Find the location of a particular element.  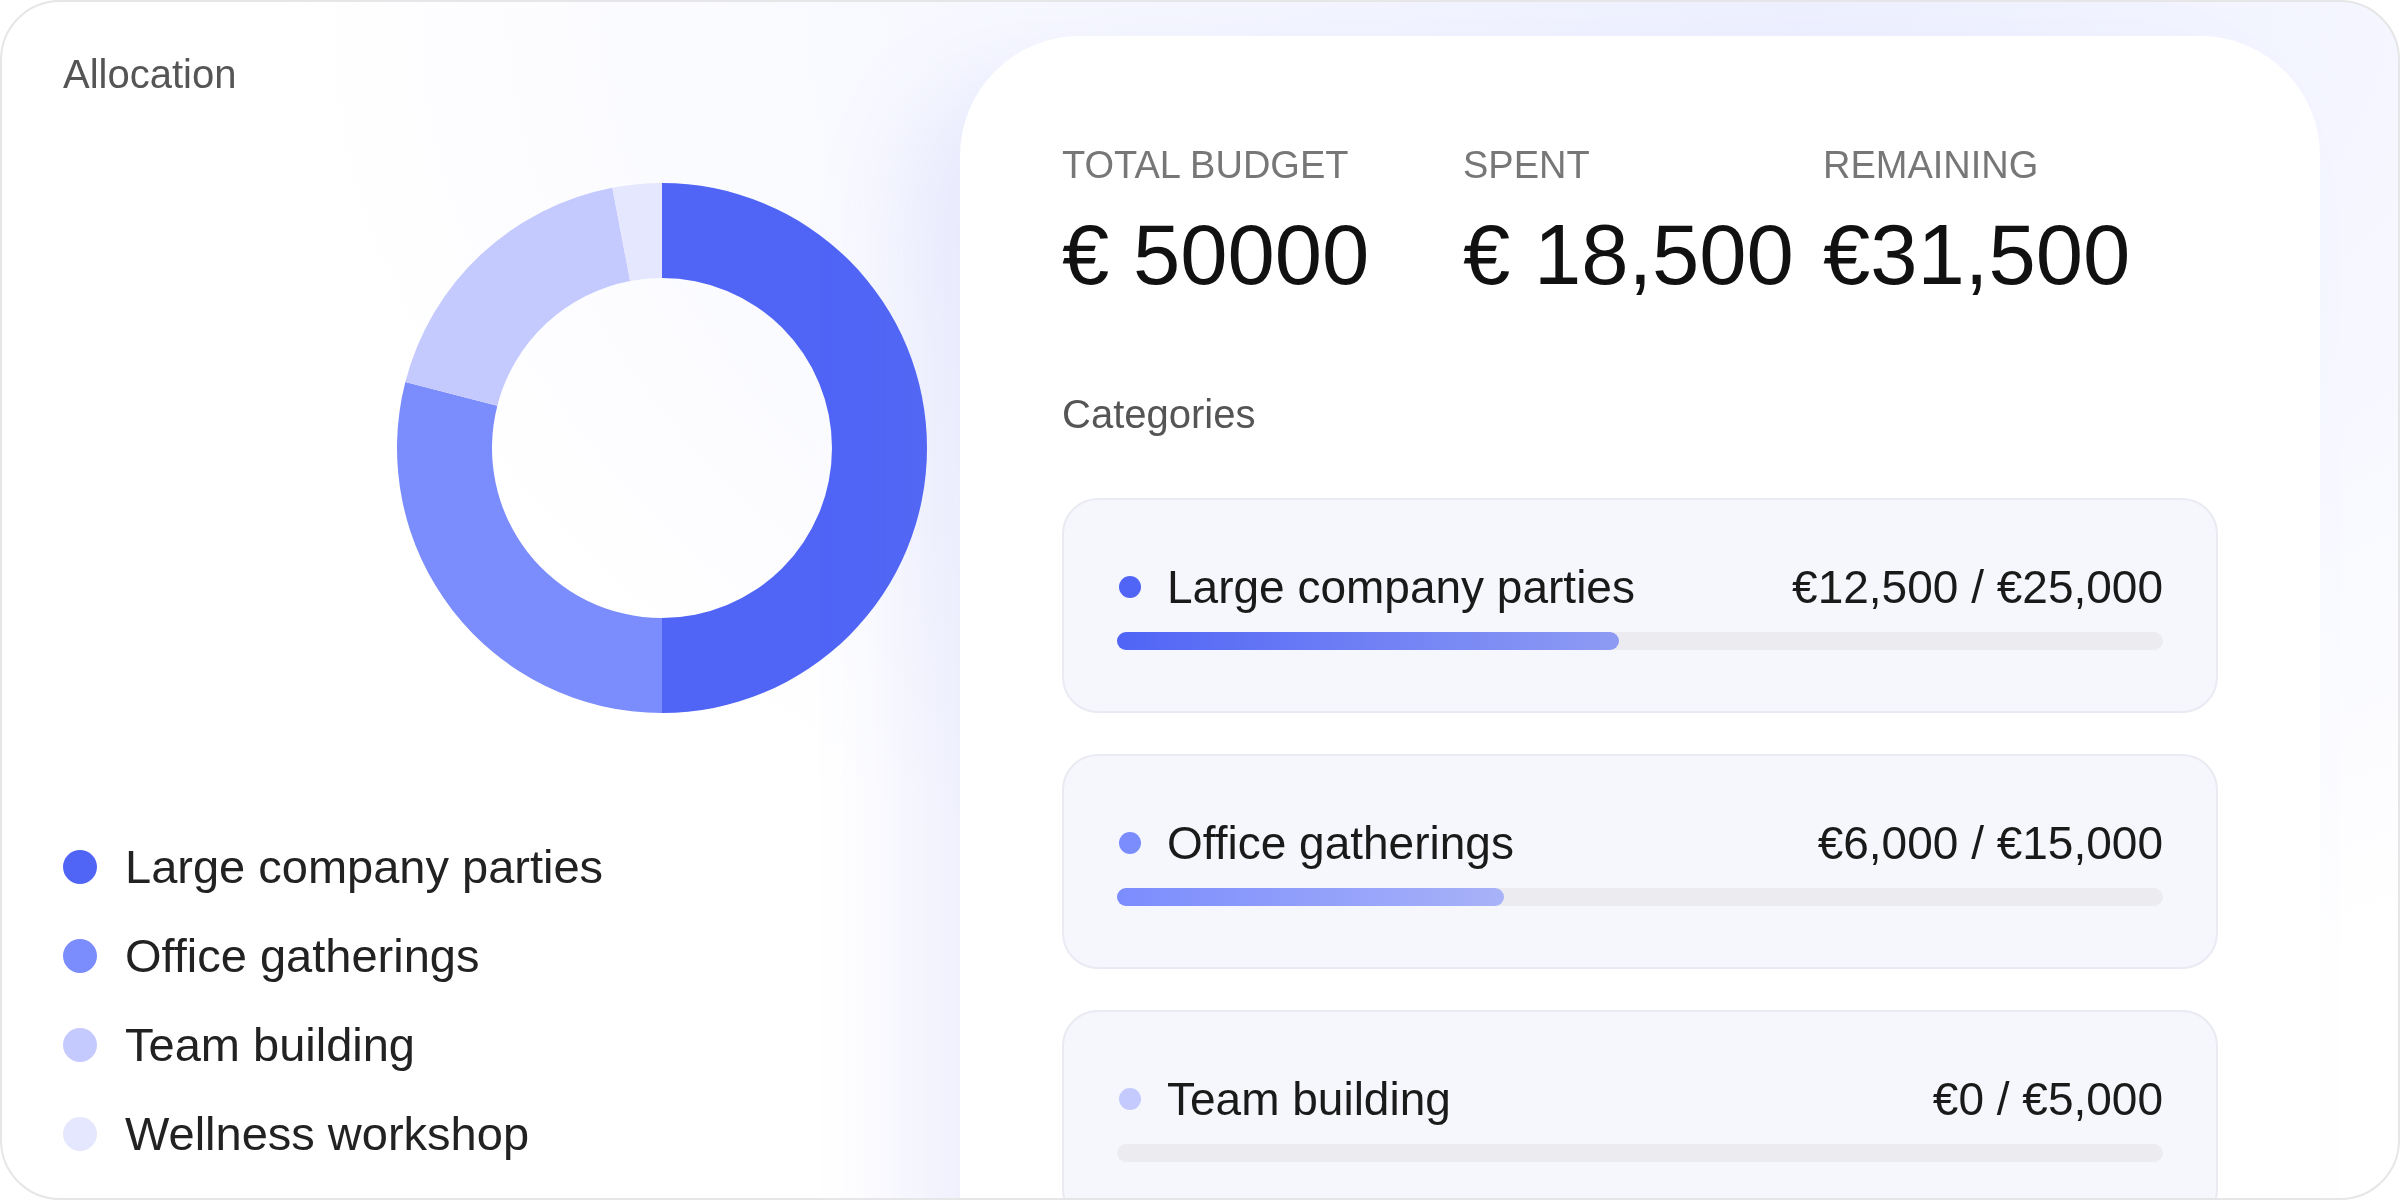

stat-label: TOTAL BUDGET is located at coordinates (1206, 165).